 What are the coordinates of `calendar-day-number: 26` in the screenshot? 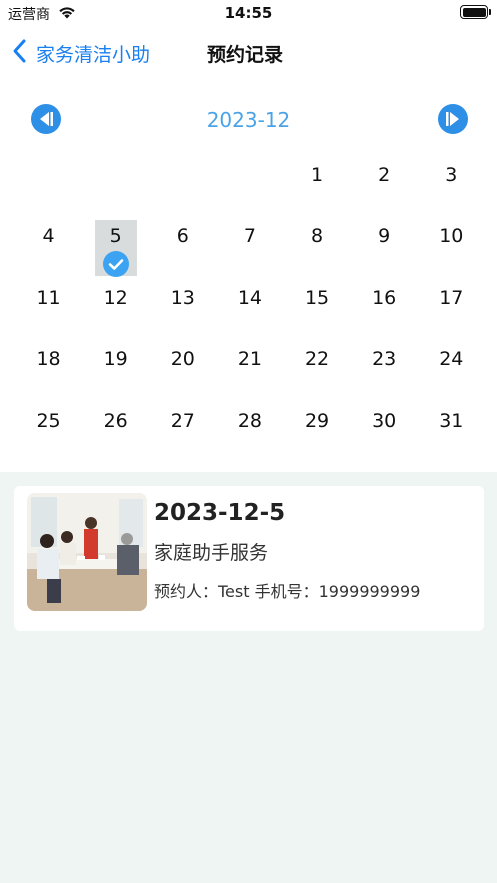 It's located at (115, 420).